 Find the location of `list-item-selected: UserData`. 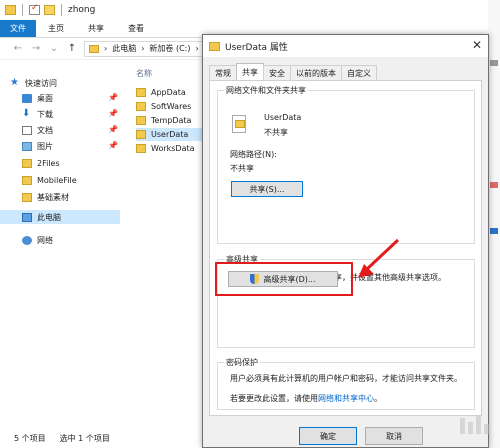

list-item-selected: UserData is located at coordinates (172, 134).